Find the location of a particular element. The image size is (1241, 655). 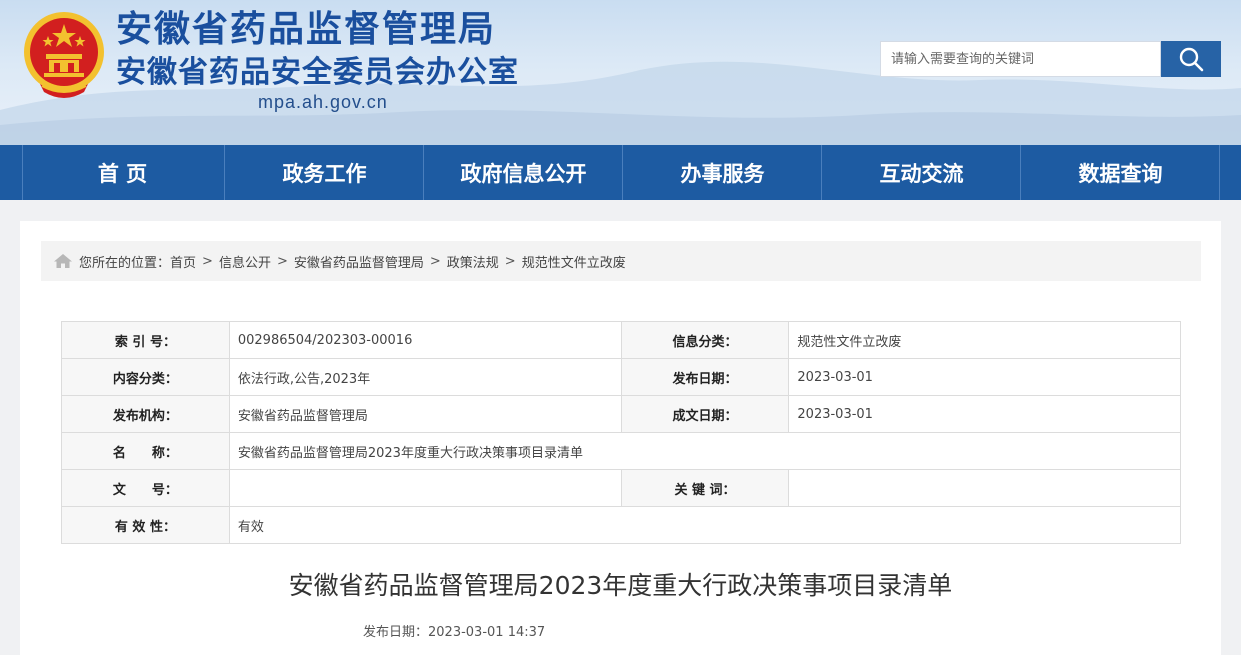

site-title: 安徽省药品监督管理局 is located at coordinates (306, 29).